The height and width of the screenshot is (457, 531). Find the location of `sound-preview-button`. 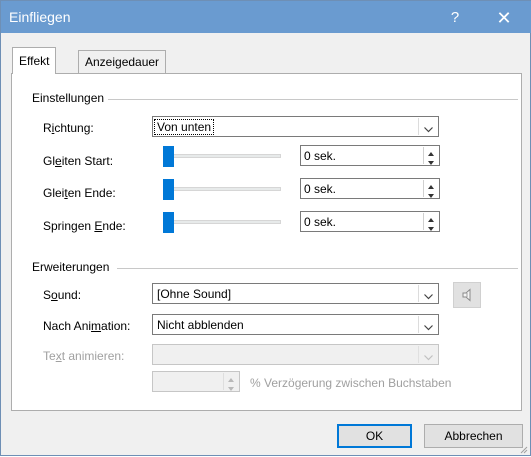

sound-preview-button is located at coordinates (467, 295).